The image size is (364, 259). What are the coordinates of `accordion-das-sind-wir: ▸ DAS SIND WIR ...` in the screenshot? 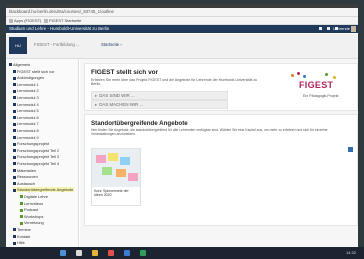 It's located at (159, 95).